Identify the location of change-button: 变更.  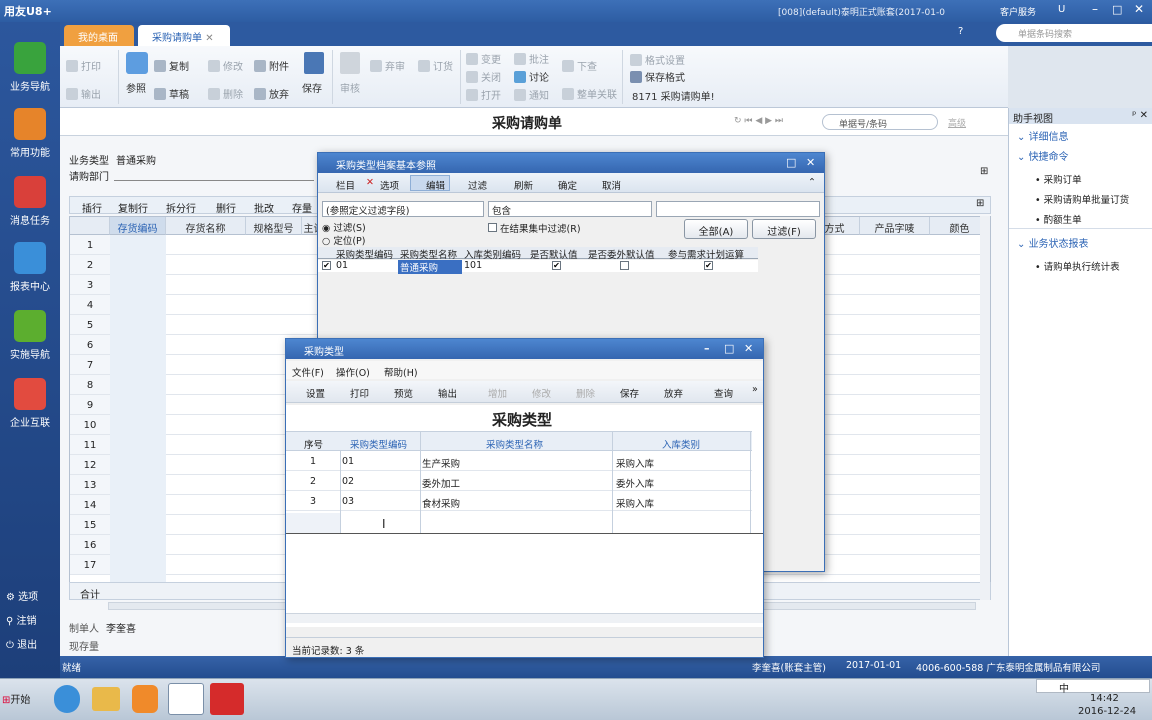
(483, 58).